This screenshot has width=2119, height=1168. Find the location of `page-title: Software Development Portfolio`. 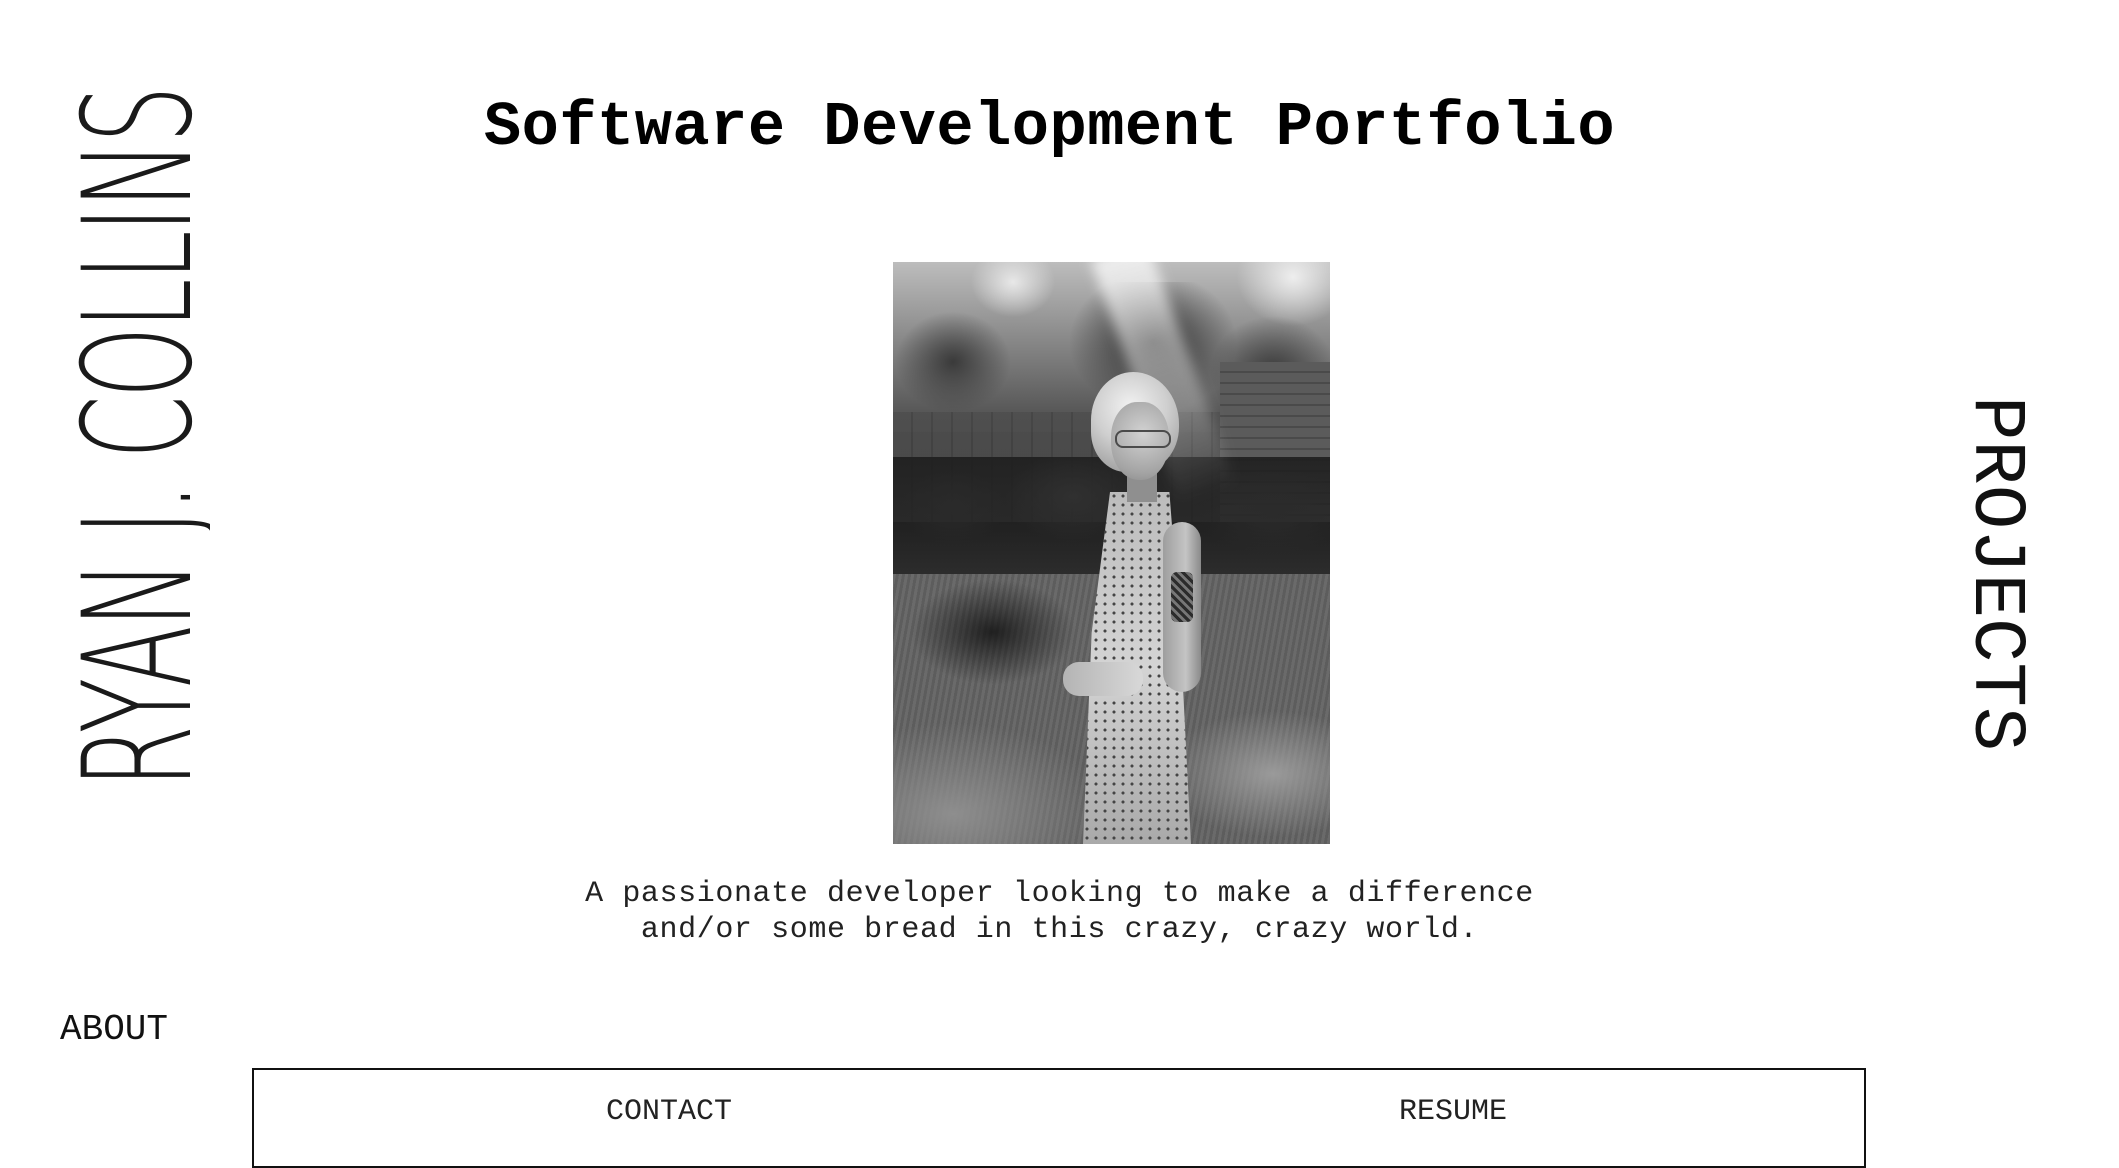

page-title: Software Development Portfolio is located at coordinates (1059, 128).